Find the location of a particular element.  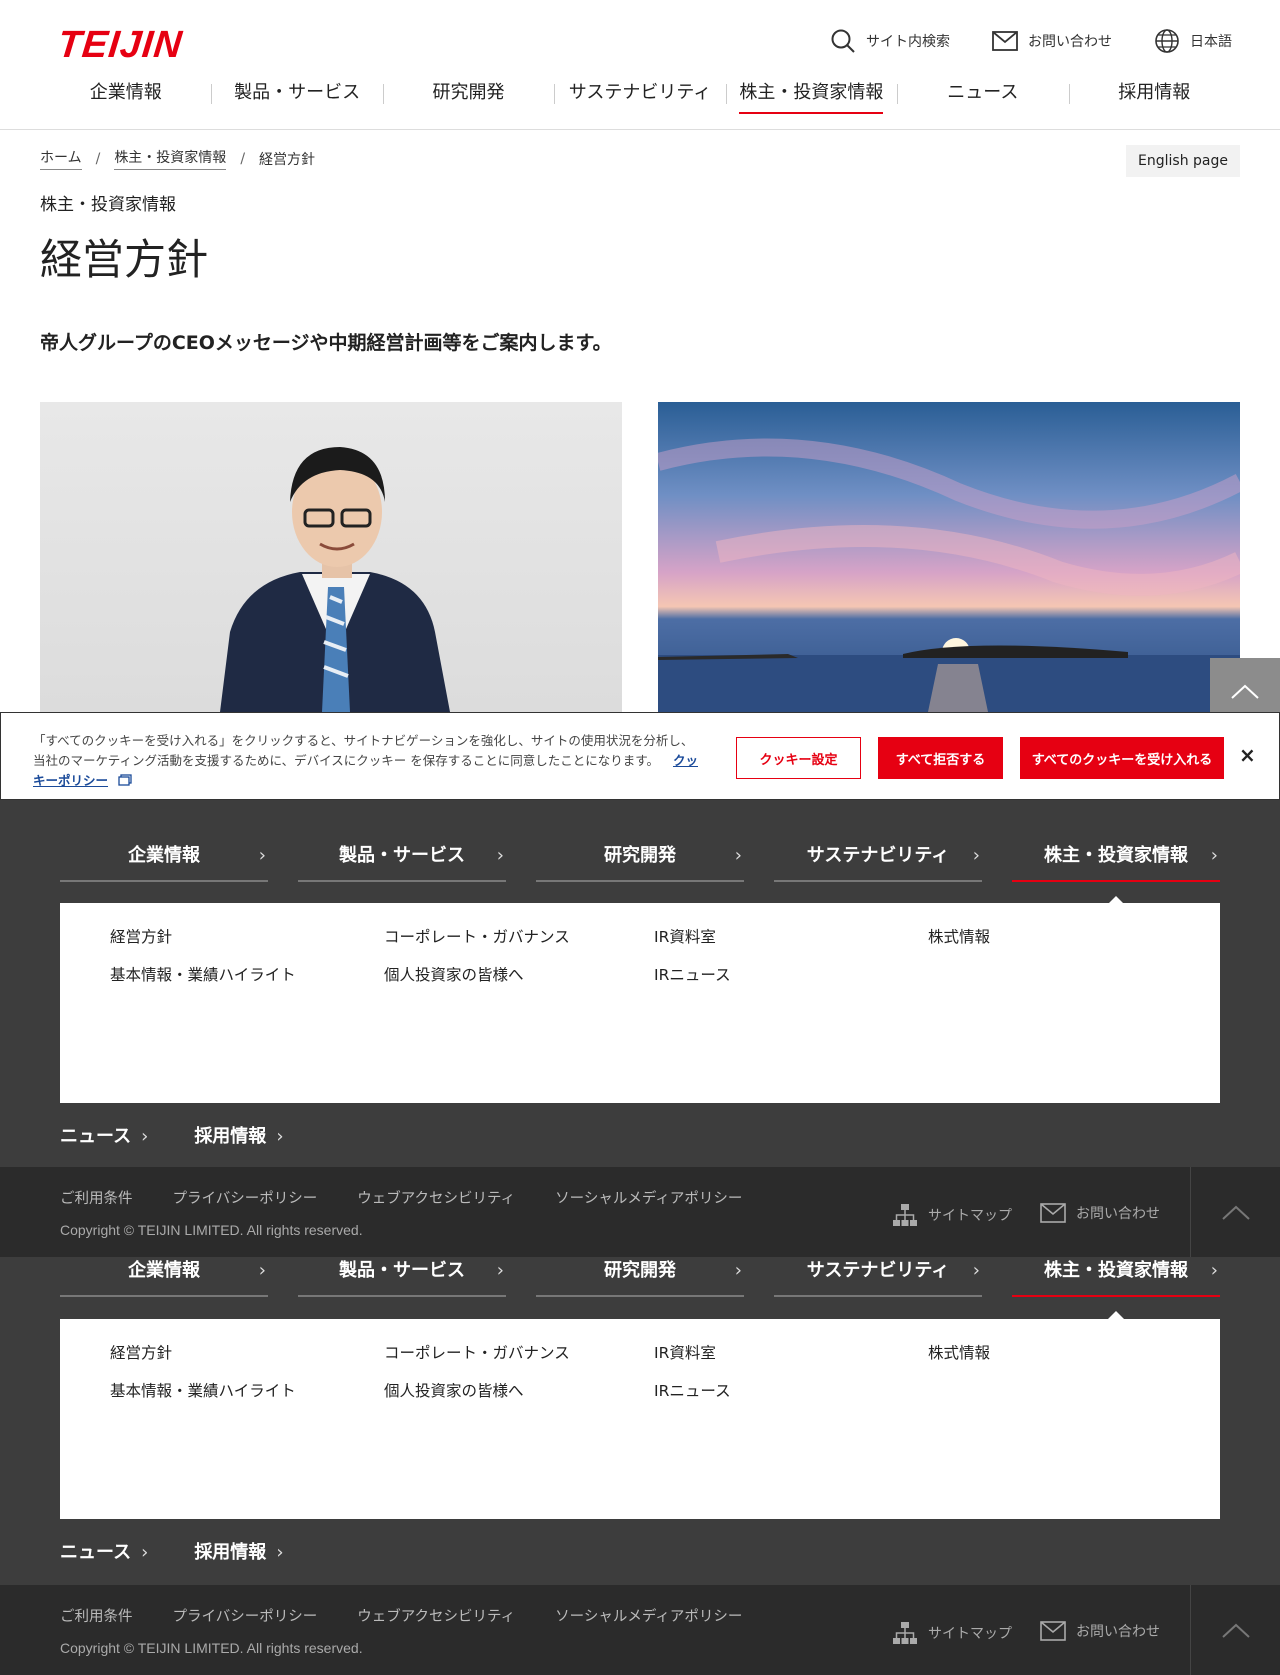

gnav-label: ニュース is located at coordinates (983, 92).